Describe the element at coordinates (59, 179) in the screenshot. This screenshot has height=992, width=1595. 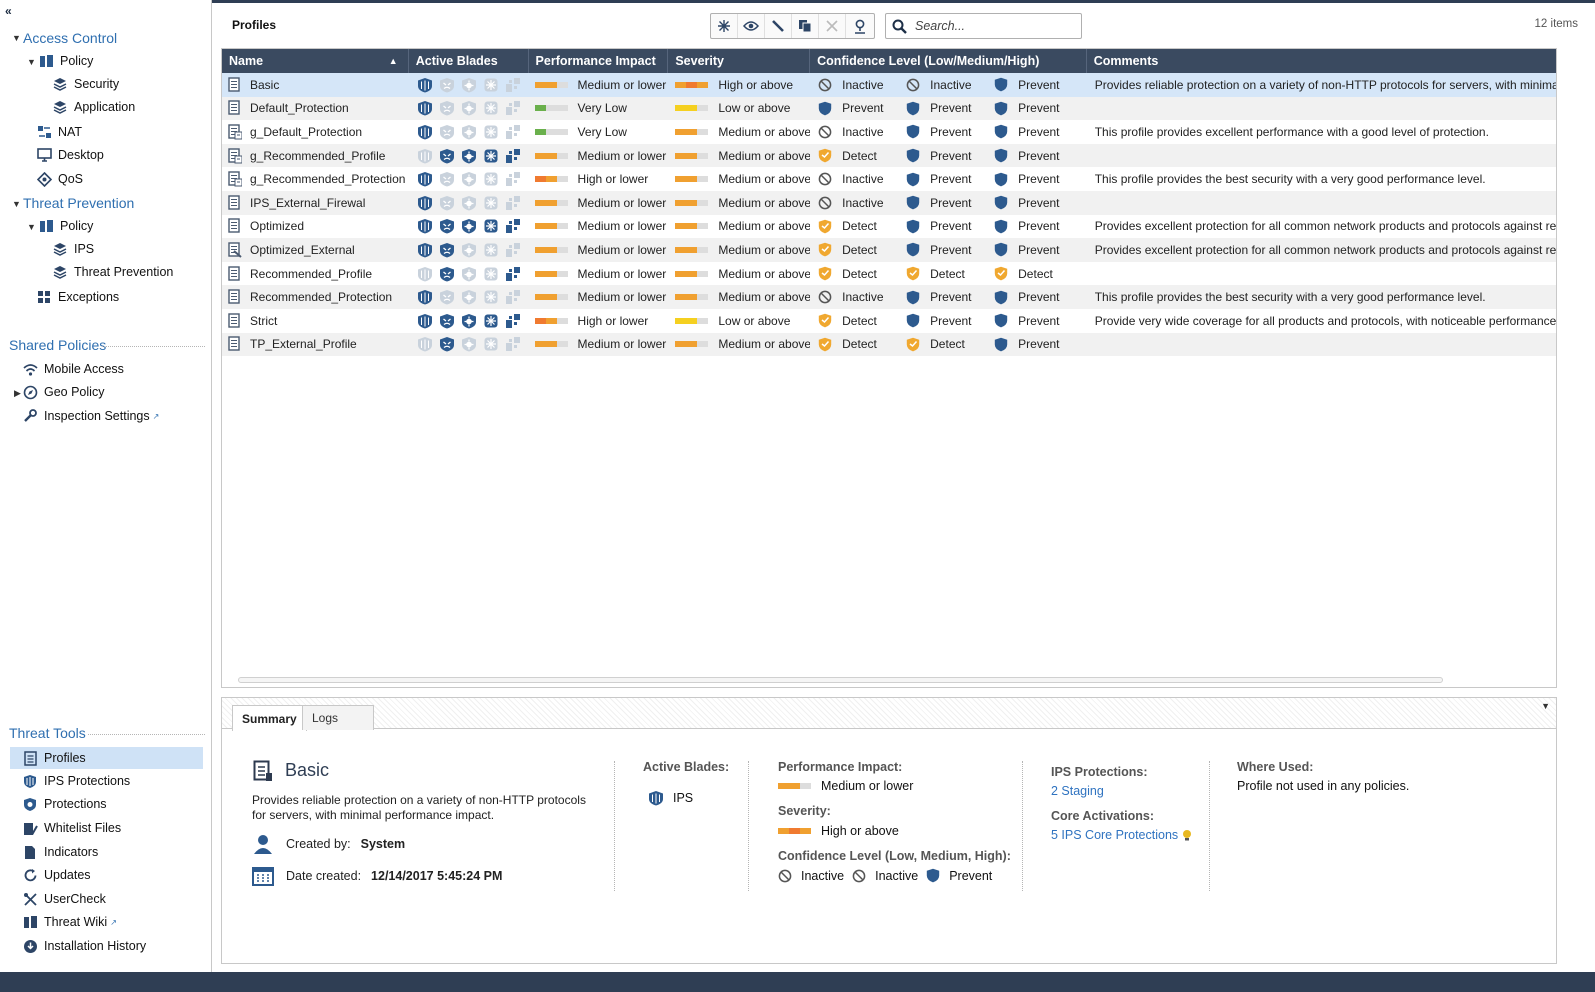
I see `sidebar-item-qos: QoS` at that location.